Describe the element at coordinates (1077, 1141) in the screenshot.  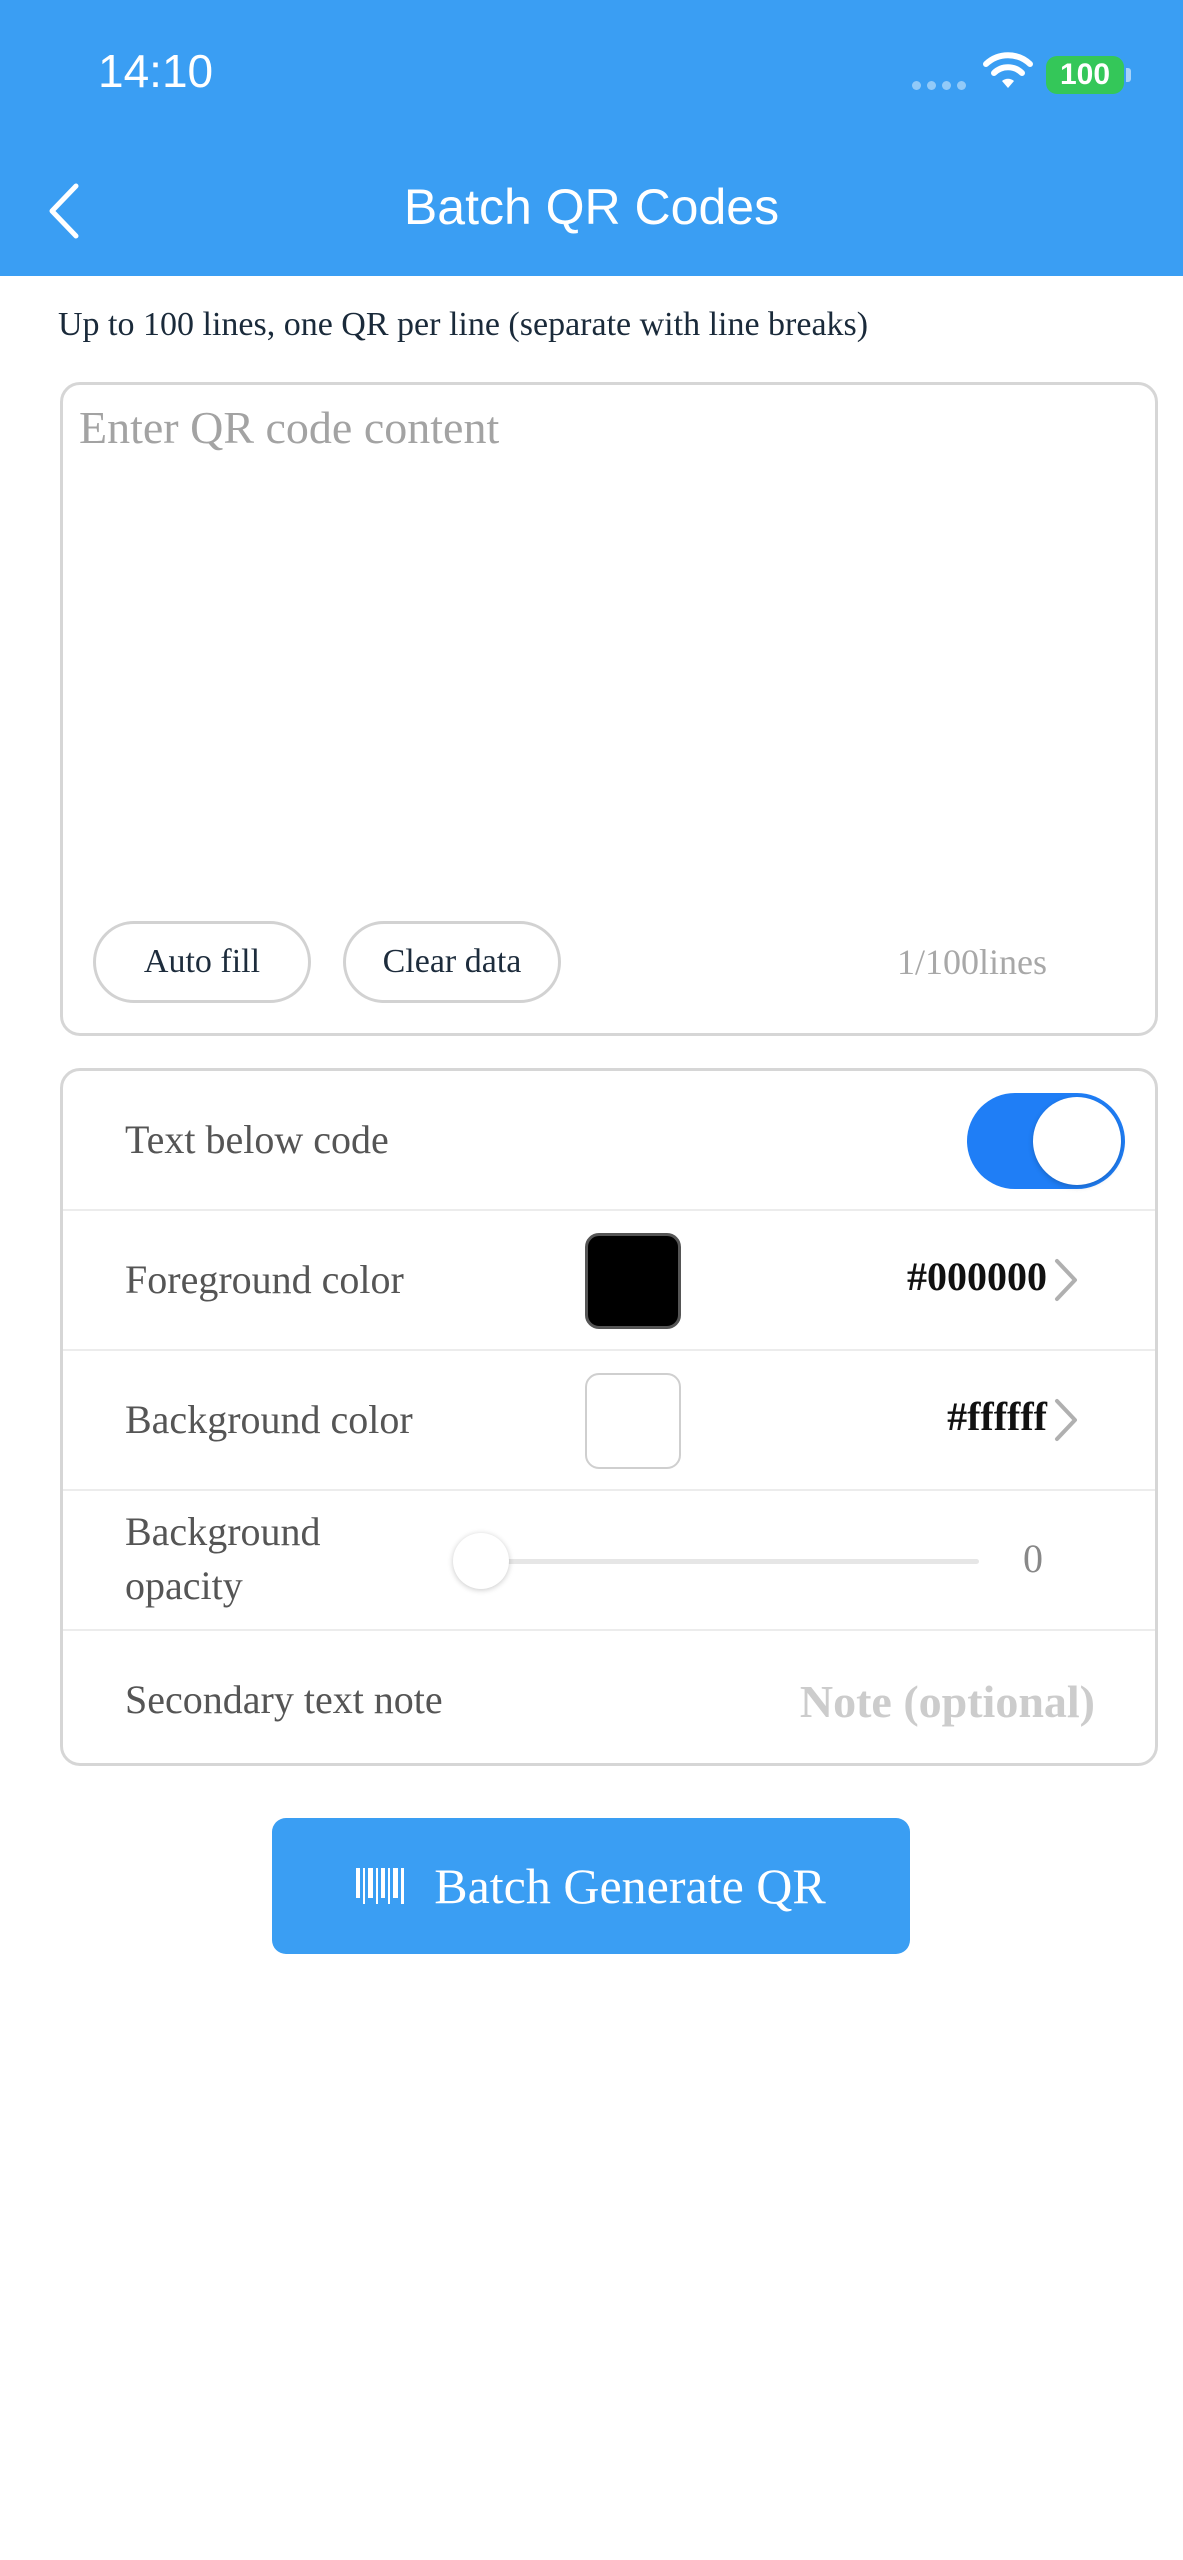
I see `toggle-knob` at that location.